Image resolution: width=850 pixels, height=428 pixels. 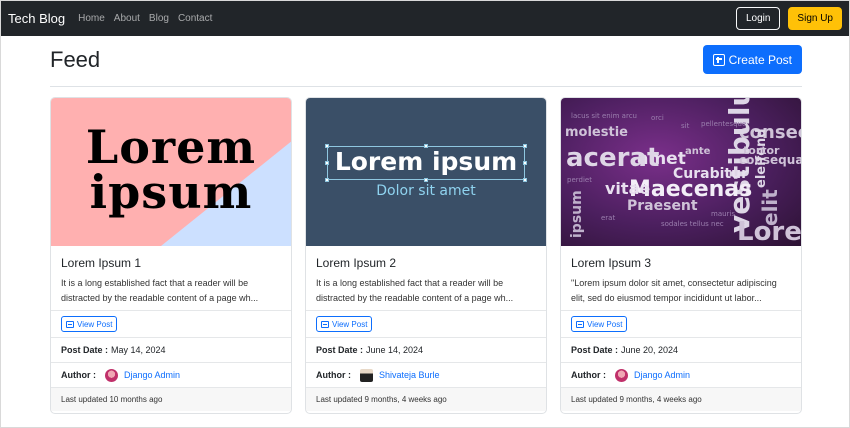 I want to click on svg-text: lacus sit enim arcu, so click(x=604, y=116).